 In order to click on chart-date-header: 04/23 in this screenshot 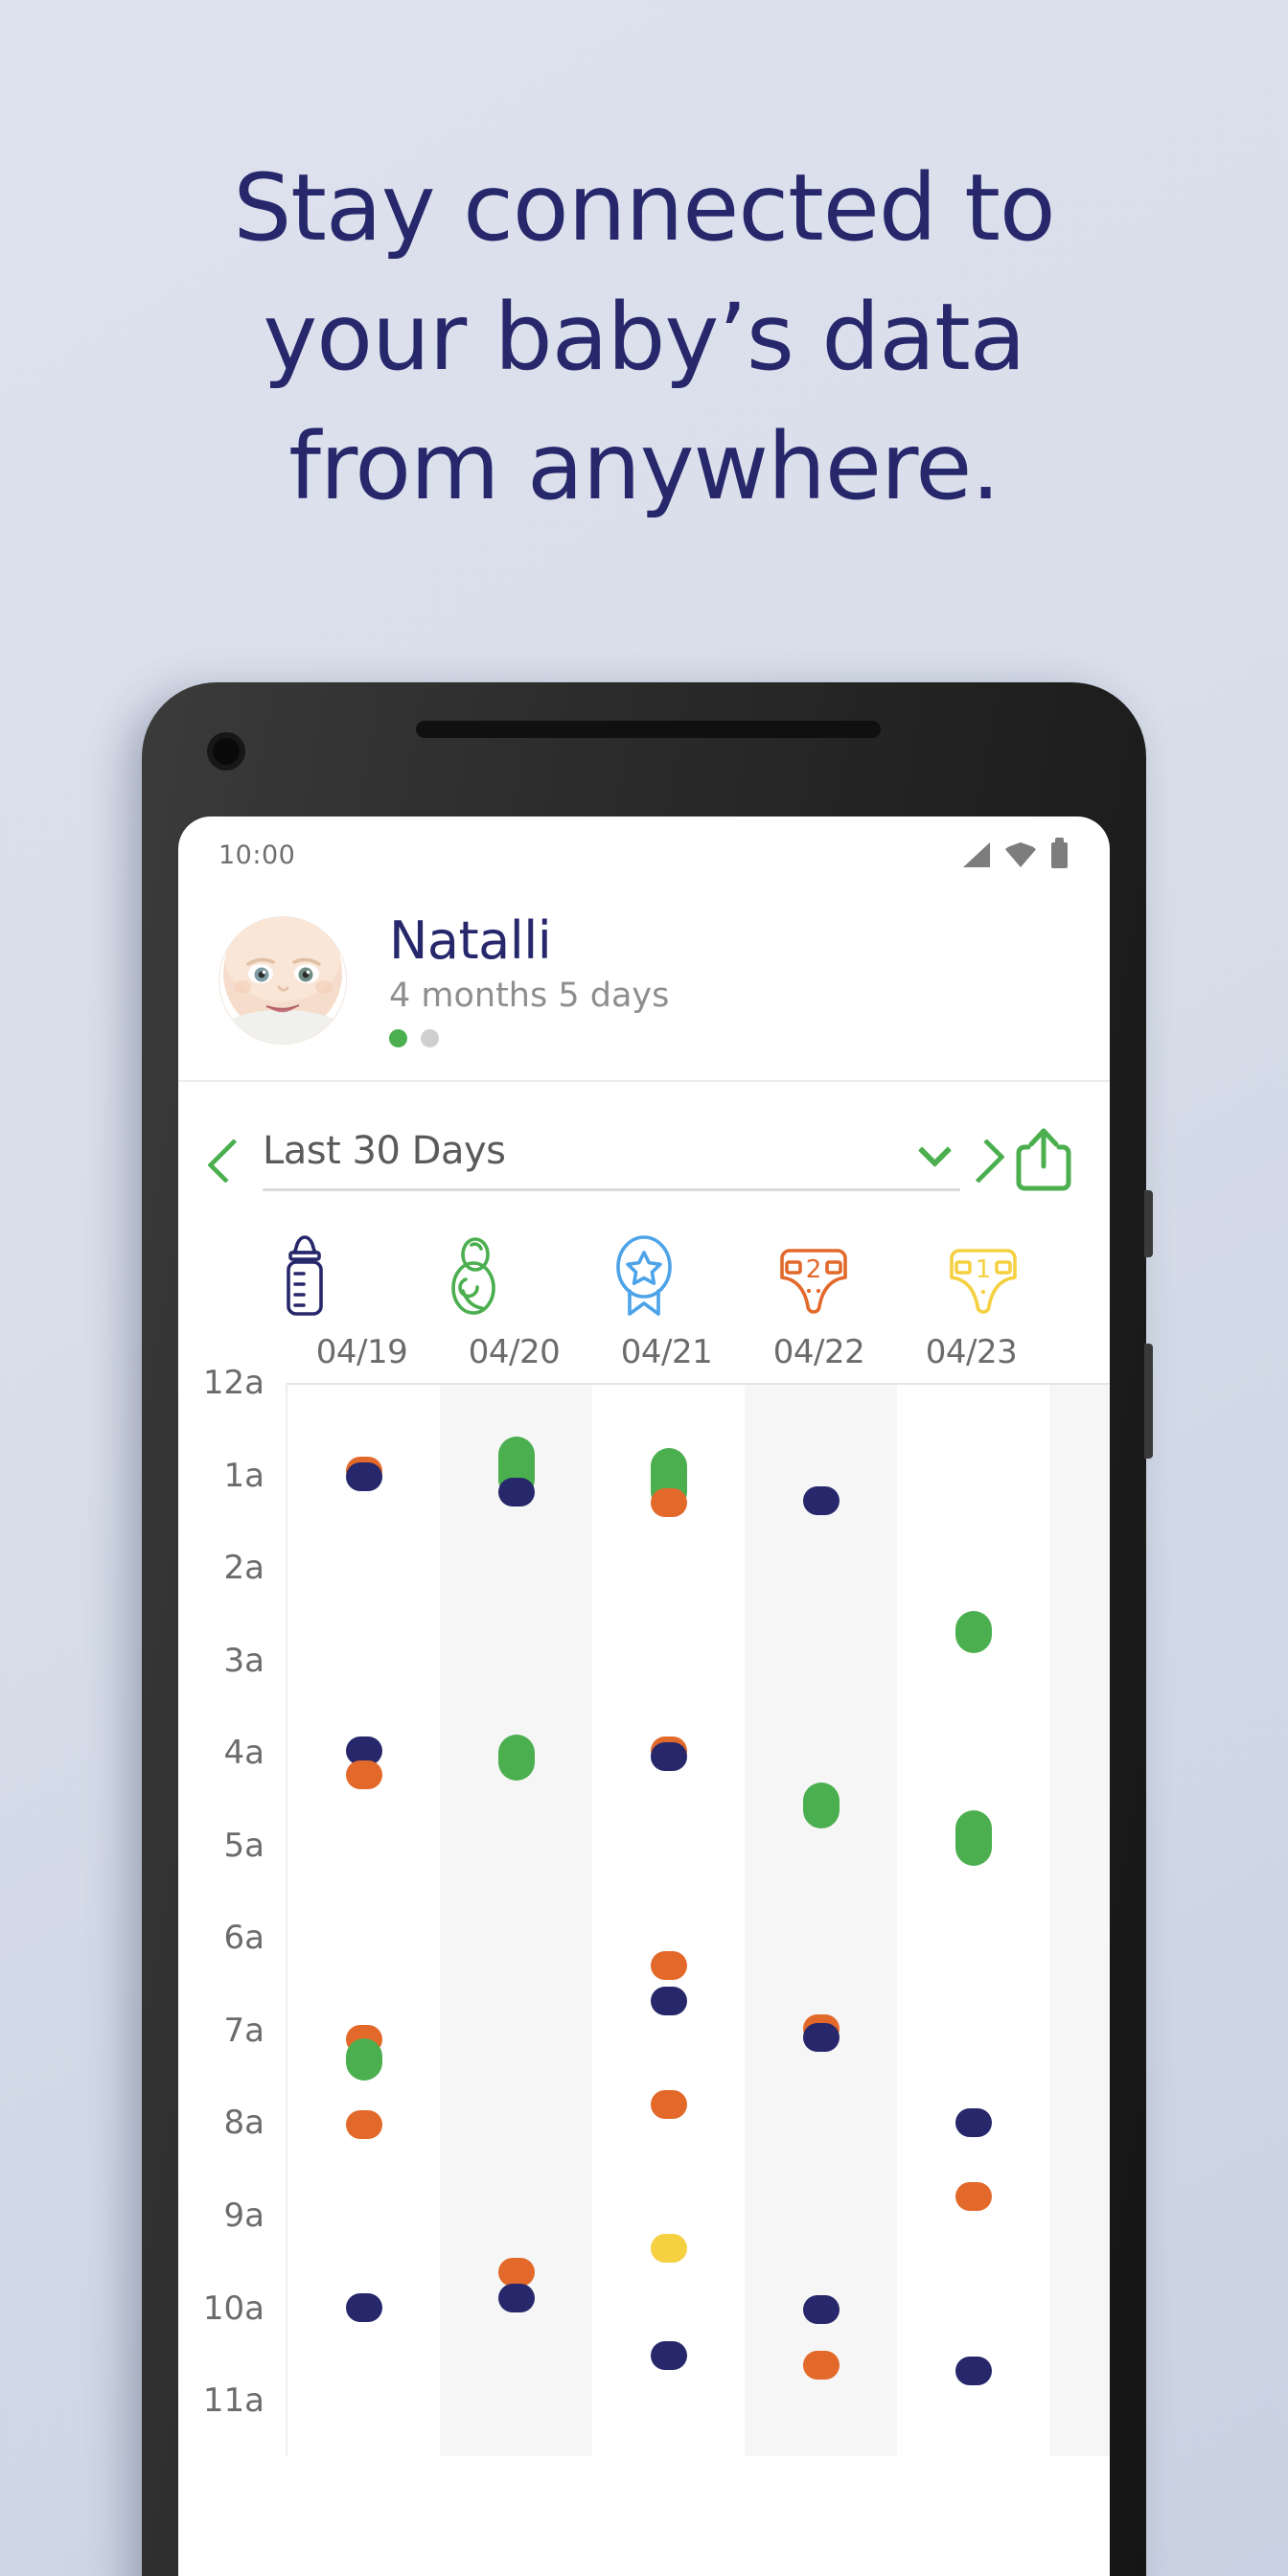, I will do `click(971, 1352)`.